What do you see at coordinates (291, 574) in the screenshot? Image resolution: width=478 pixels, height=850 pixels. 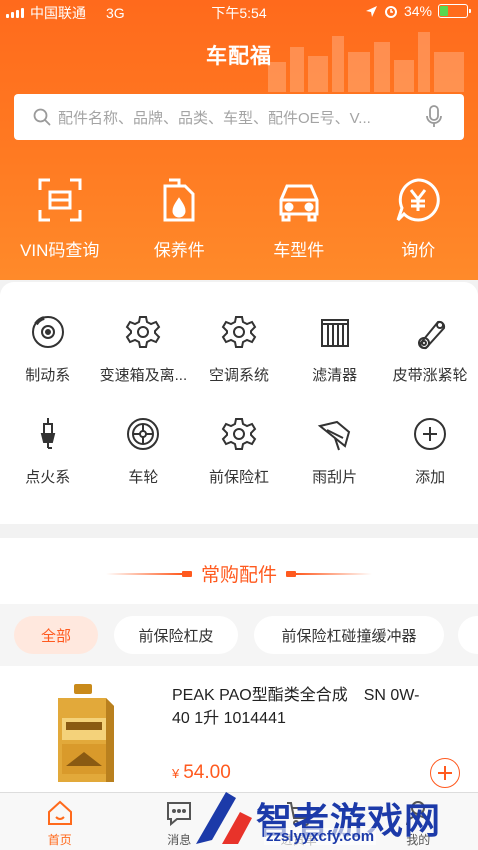 I see `divider-dot-right` at bounding box center [291, 574].